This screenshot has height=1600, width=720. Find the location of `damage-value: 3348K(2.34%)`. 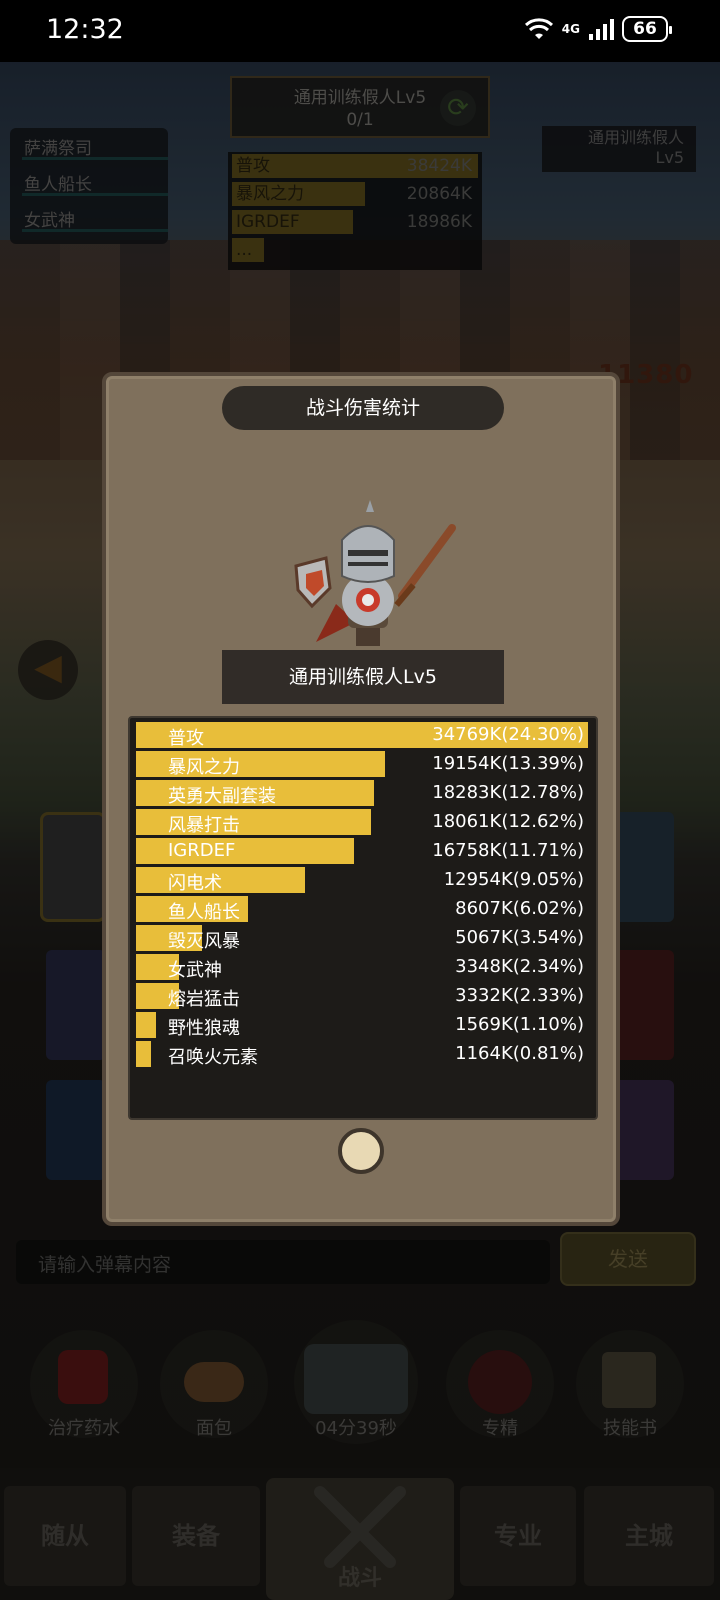

damage-value: 3348K(2.34%) is located at coordinates (519, 966).